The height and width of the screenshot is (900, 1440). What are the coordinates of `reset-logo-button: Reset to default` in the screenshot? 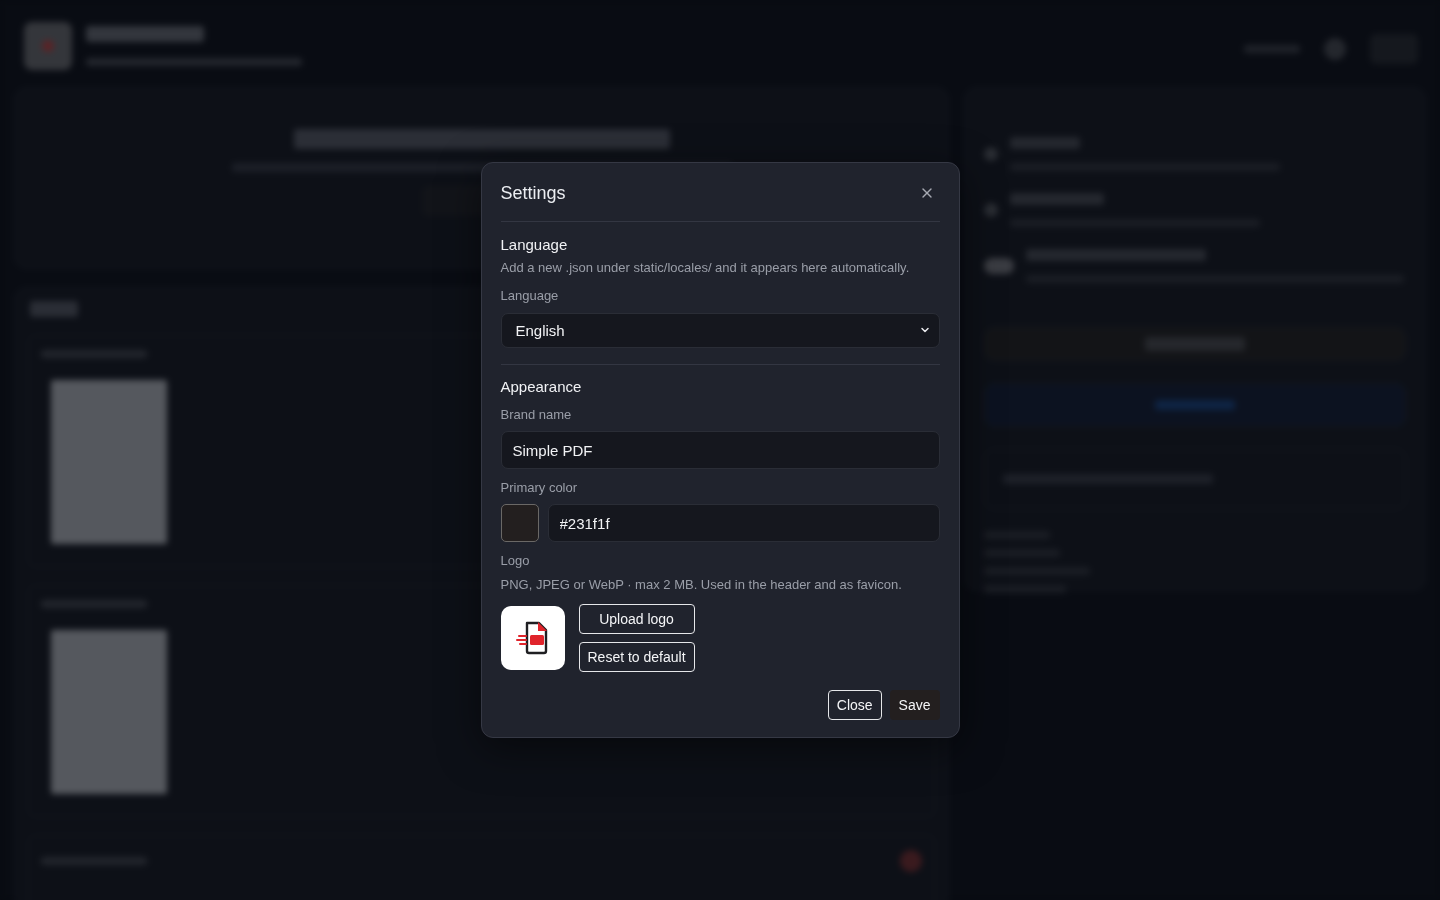 It's located at (636, 657).